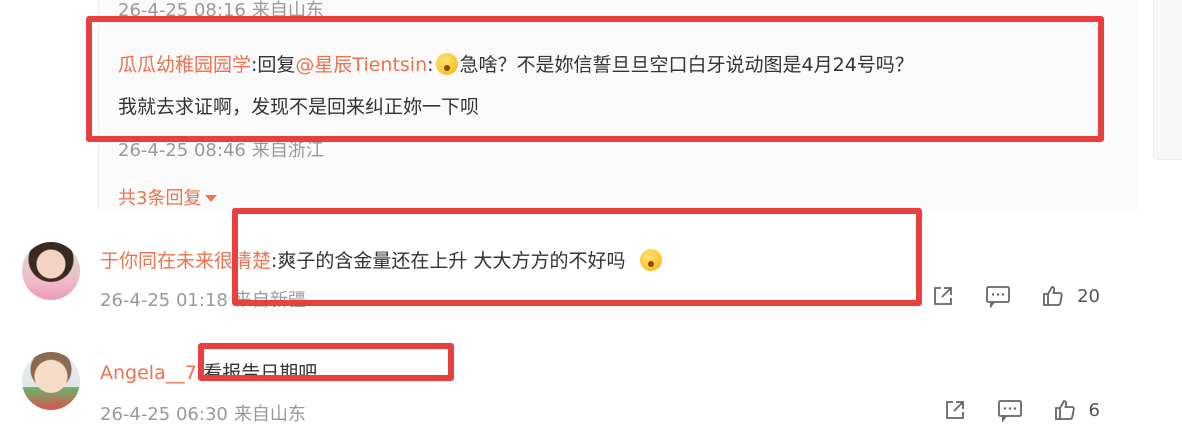 The image size is (1182, 446). Describe the element at coordinates (686, 65) in the screenshot. I see `reply-text-line-1: 急啥？不是妳信誓旦旦空口白牙说动图是4月24号吗？` at that location.